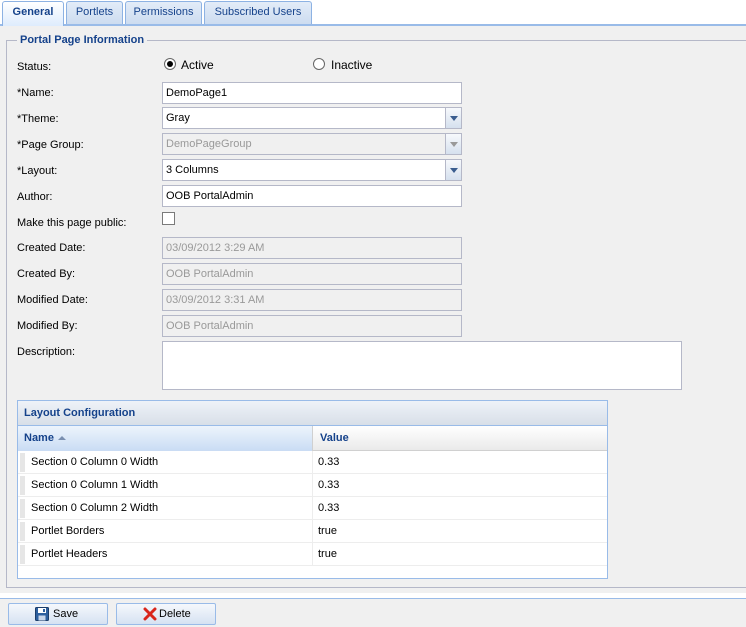 Image resolution: width=746 pixels, height=627 pixels. Describe the element at coordinates (209, 144) in the screenshot. I see `page-group-select-value: DemoPageGroup` at that location.